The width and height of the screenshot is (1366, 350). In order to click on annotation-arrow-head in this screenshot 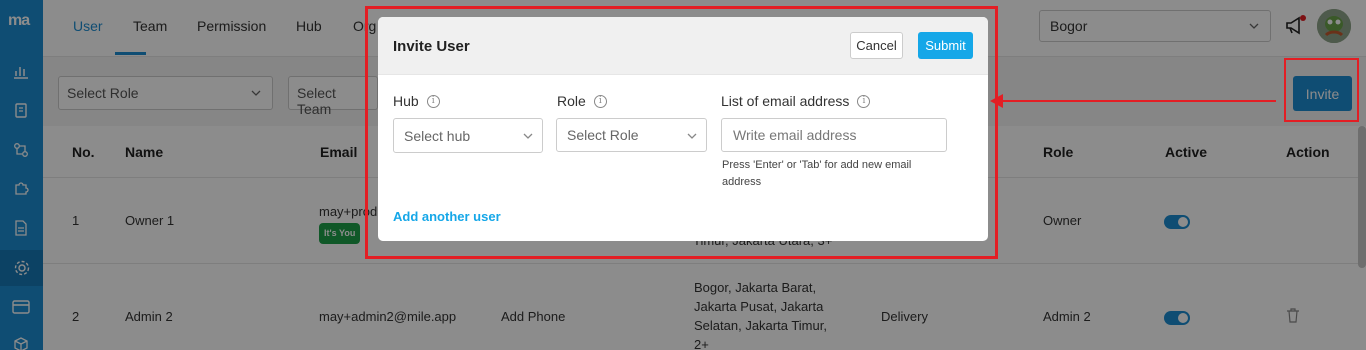, I will do `click(996, 101)`.